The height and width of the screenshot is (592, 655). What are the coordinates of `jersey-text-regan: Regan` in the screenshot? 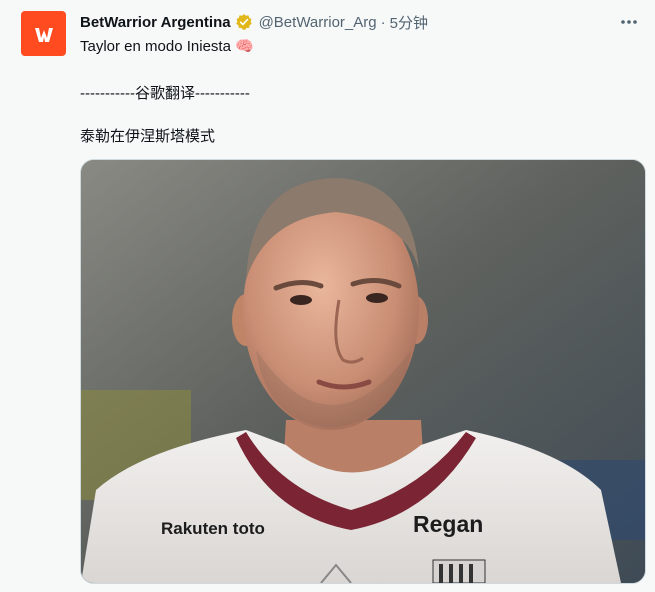 It's located at (448, 524).